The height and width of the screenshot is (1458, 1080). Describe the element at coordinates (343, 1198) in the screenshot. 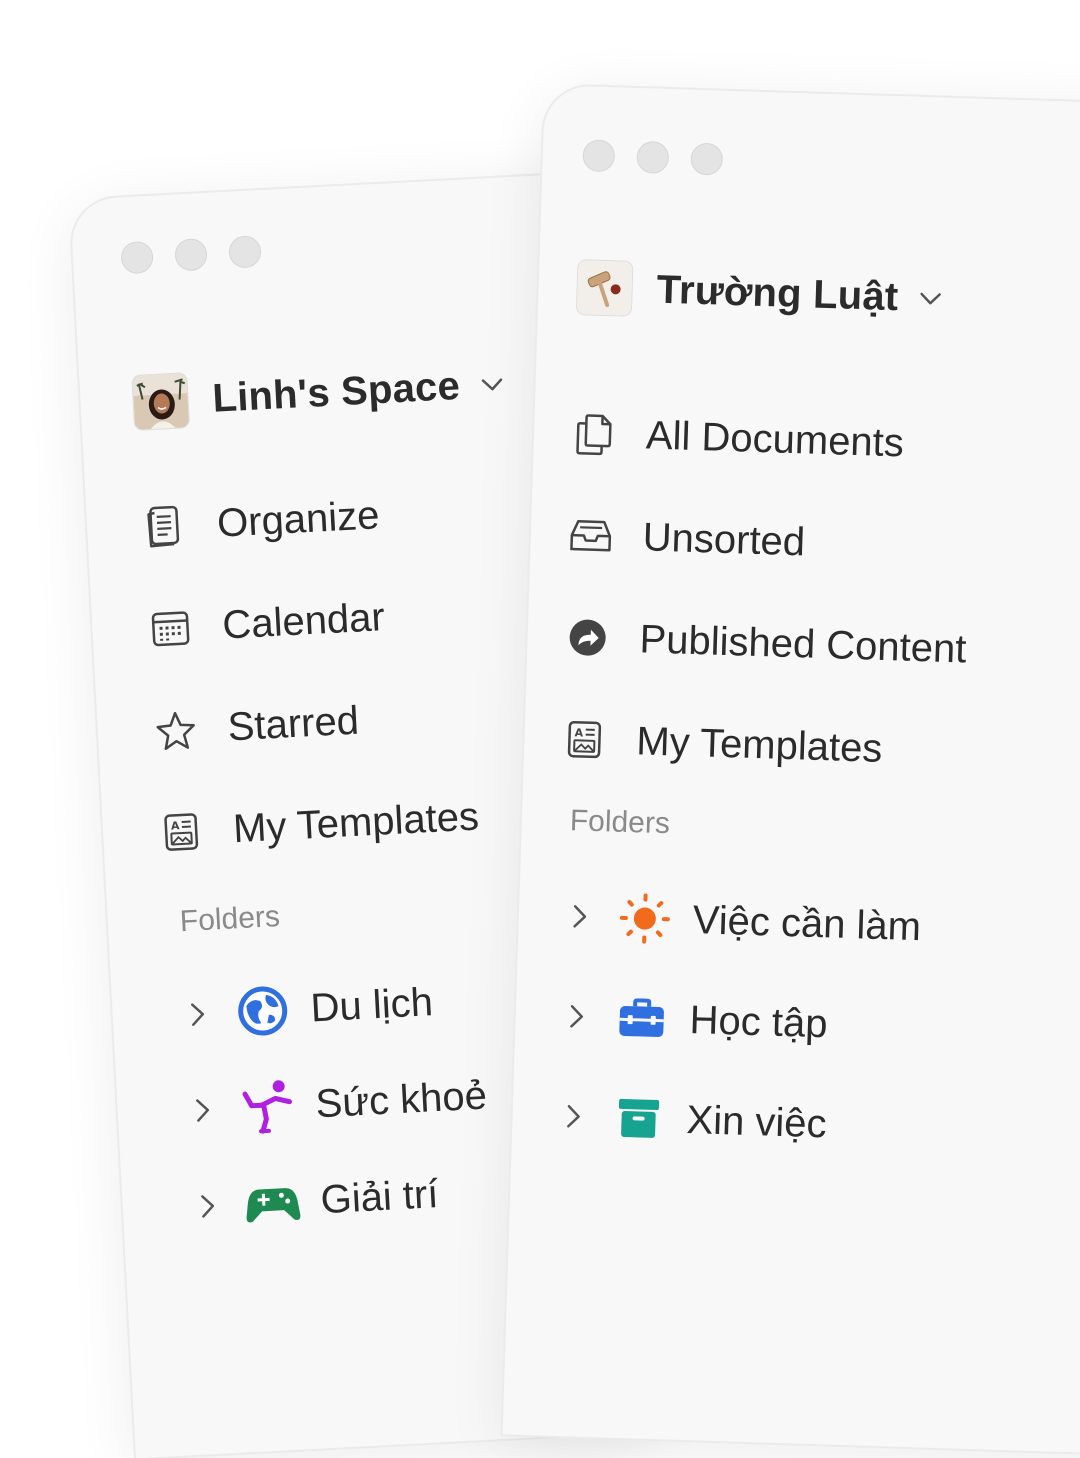

I see `folder-item-giai-tri: Giải trí` at that location.